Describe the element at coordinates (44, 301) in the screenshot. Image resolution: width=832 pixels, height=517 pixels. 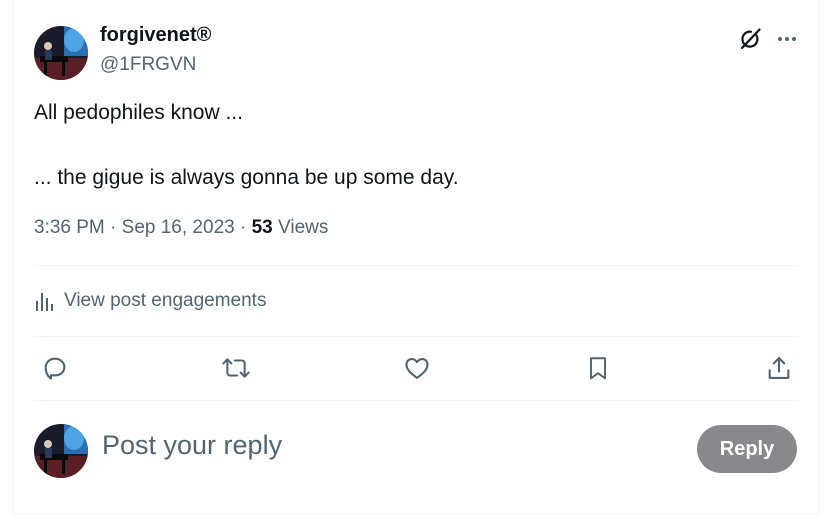
I see `stats-icon` at that location.